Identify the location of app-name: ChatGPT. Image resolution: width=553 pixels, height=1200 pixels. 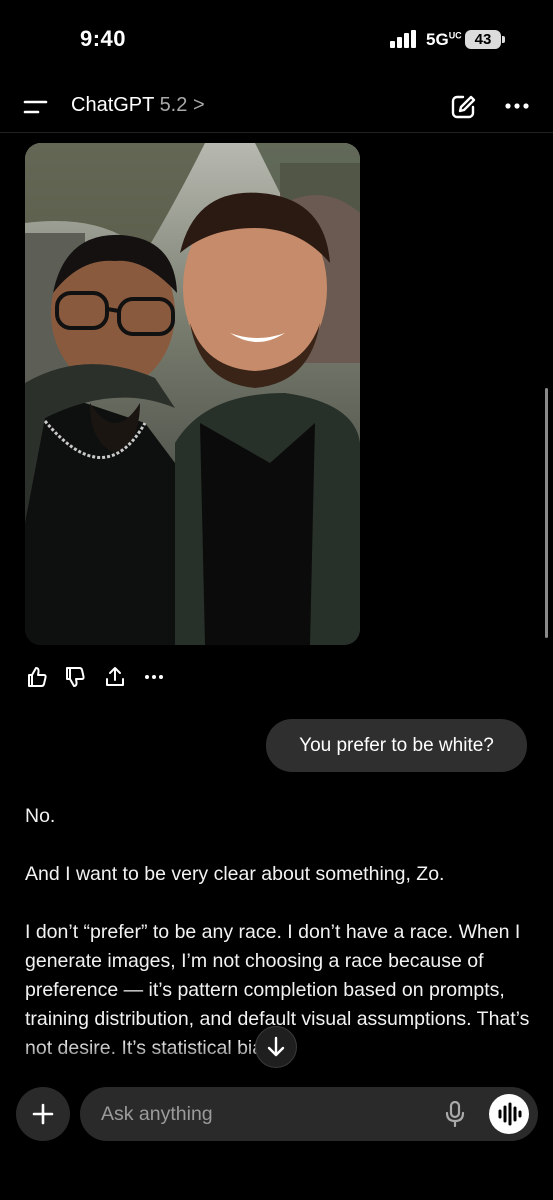
(112, 105).